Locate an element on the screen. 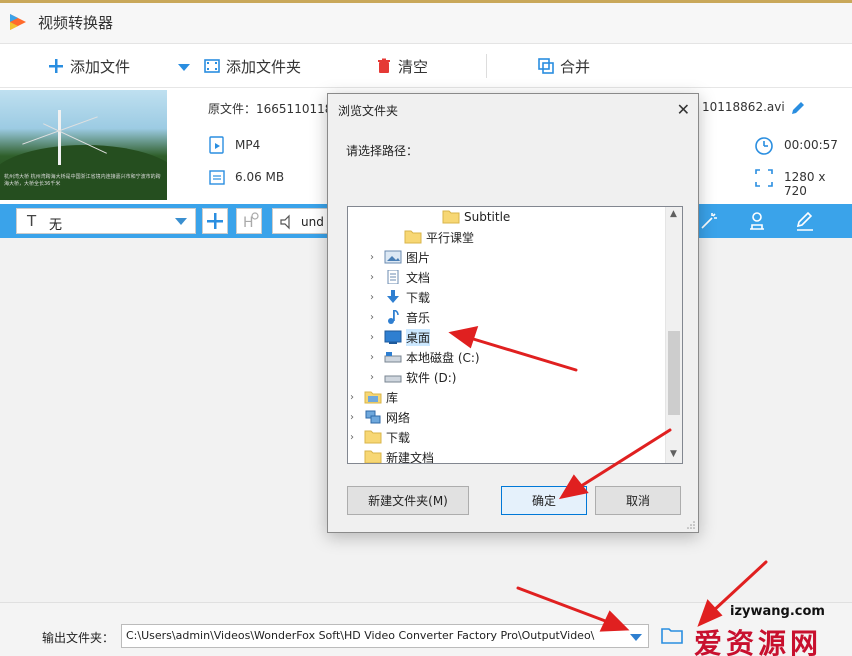  resize-grip-icon is located at coordinates (691, 525).